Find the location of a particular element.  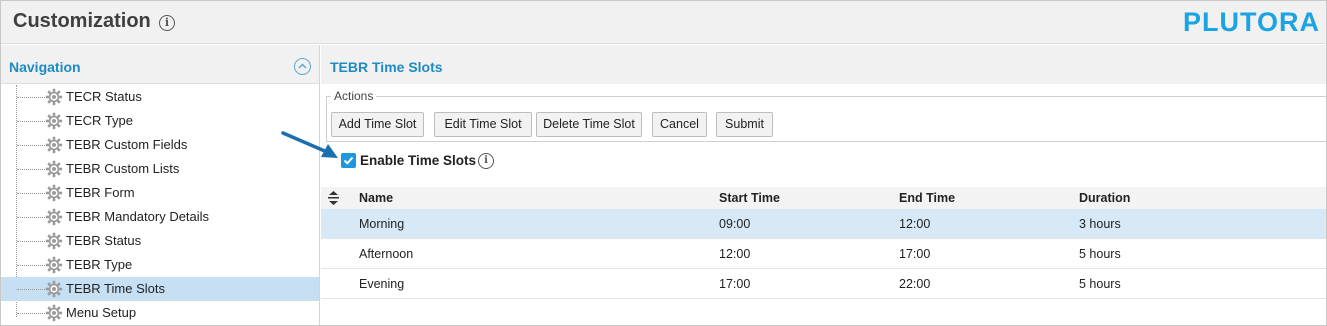

sidebar-item-label: TECR Status is located at coordinates (104, 96).